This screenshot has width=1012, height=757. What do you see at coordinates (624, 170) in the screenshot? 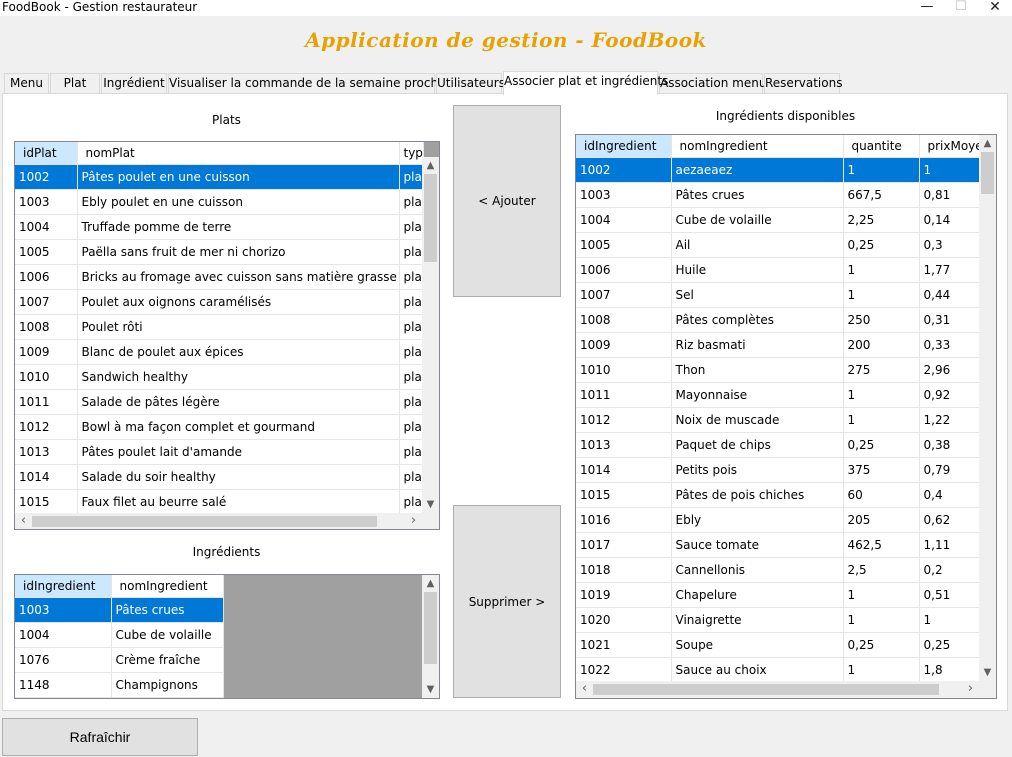
I see `table-cell: 1002` at bounding box center [624, 170].